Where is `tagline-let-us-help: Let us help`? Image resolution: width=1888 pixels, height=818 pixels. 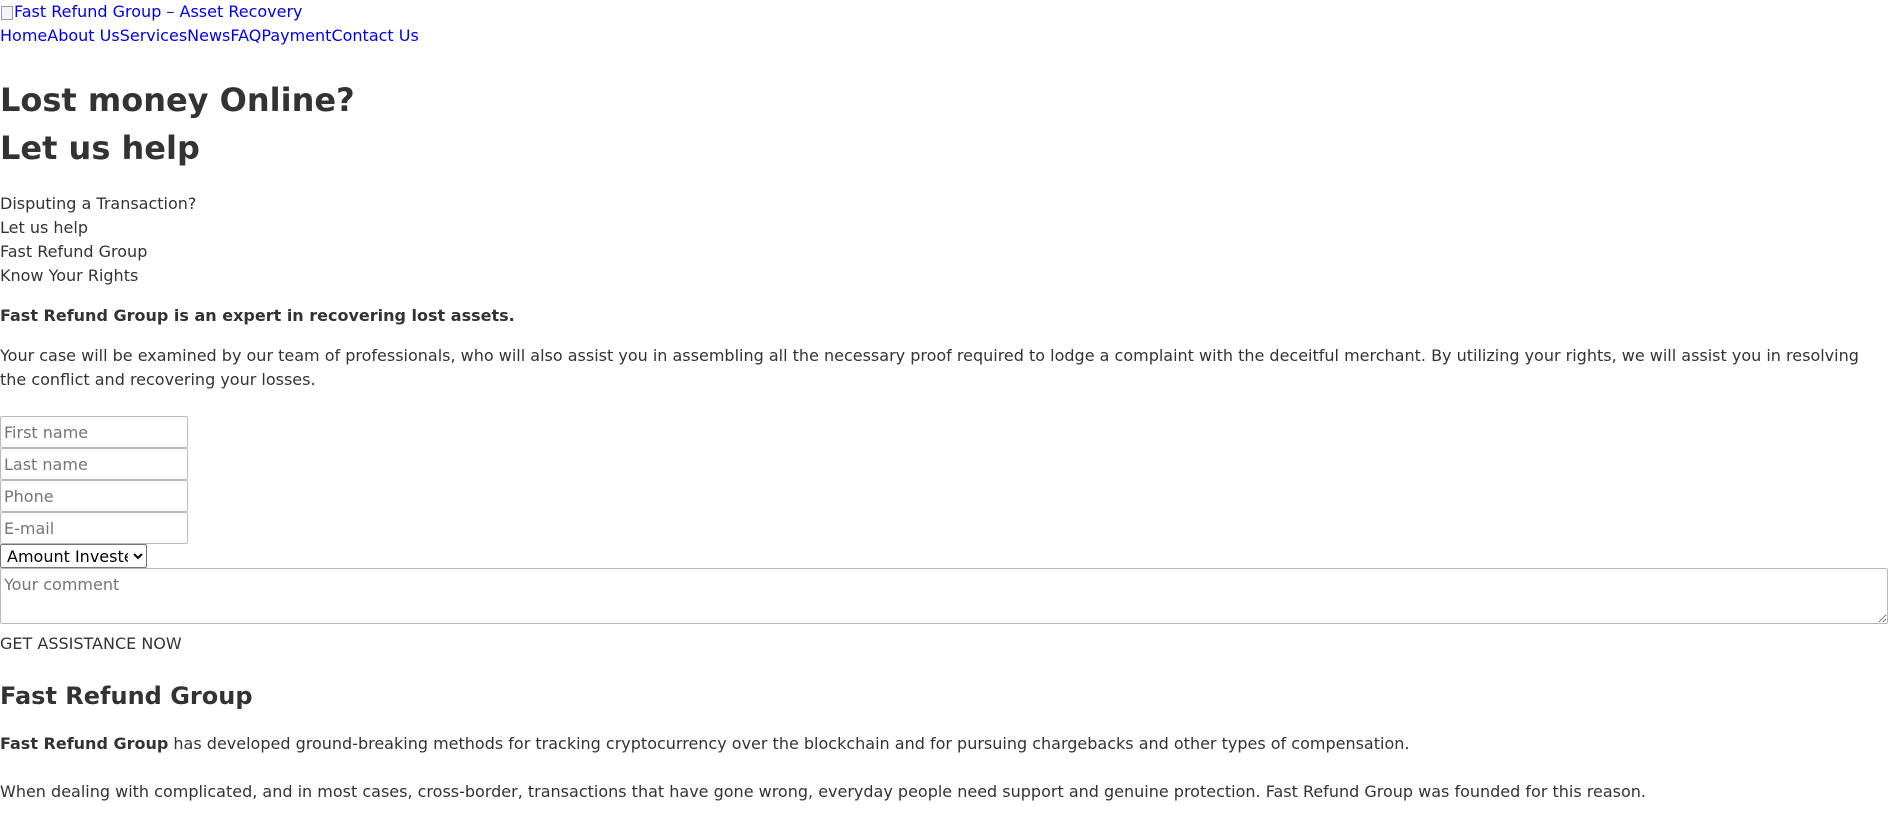
tagline-let-us-help: Let us help is located at coordinates (44, 227).